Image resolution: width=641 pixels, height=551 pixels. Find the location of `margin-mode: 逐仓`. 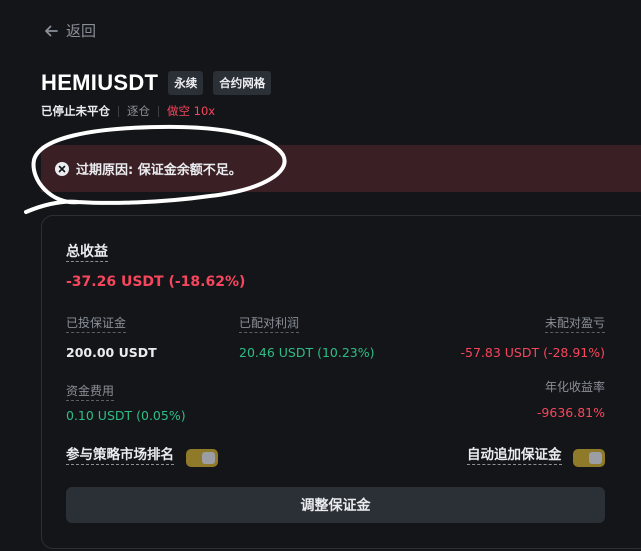

margin-mode: 逐仓 is located at coordinates (138, 111).